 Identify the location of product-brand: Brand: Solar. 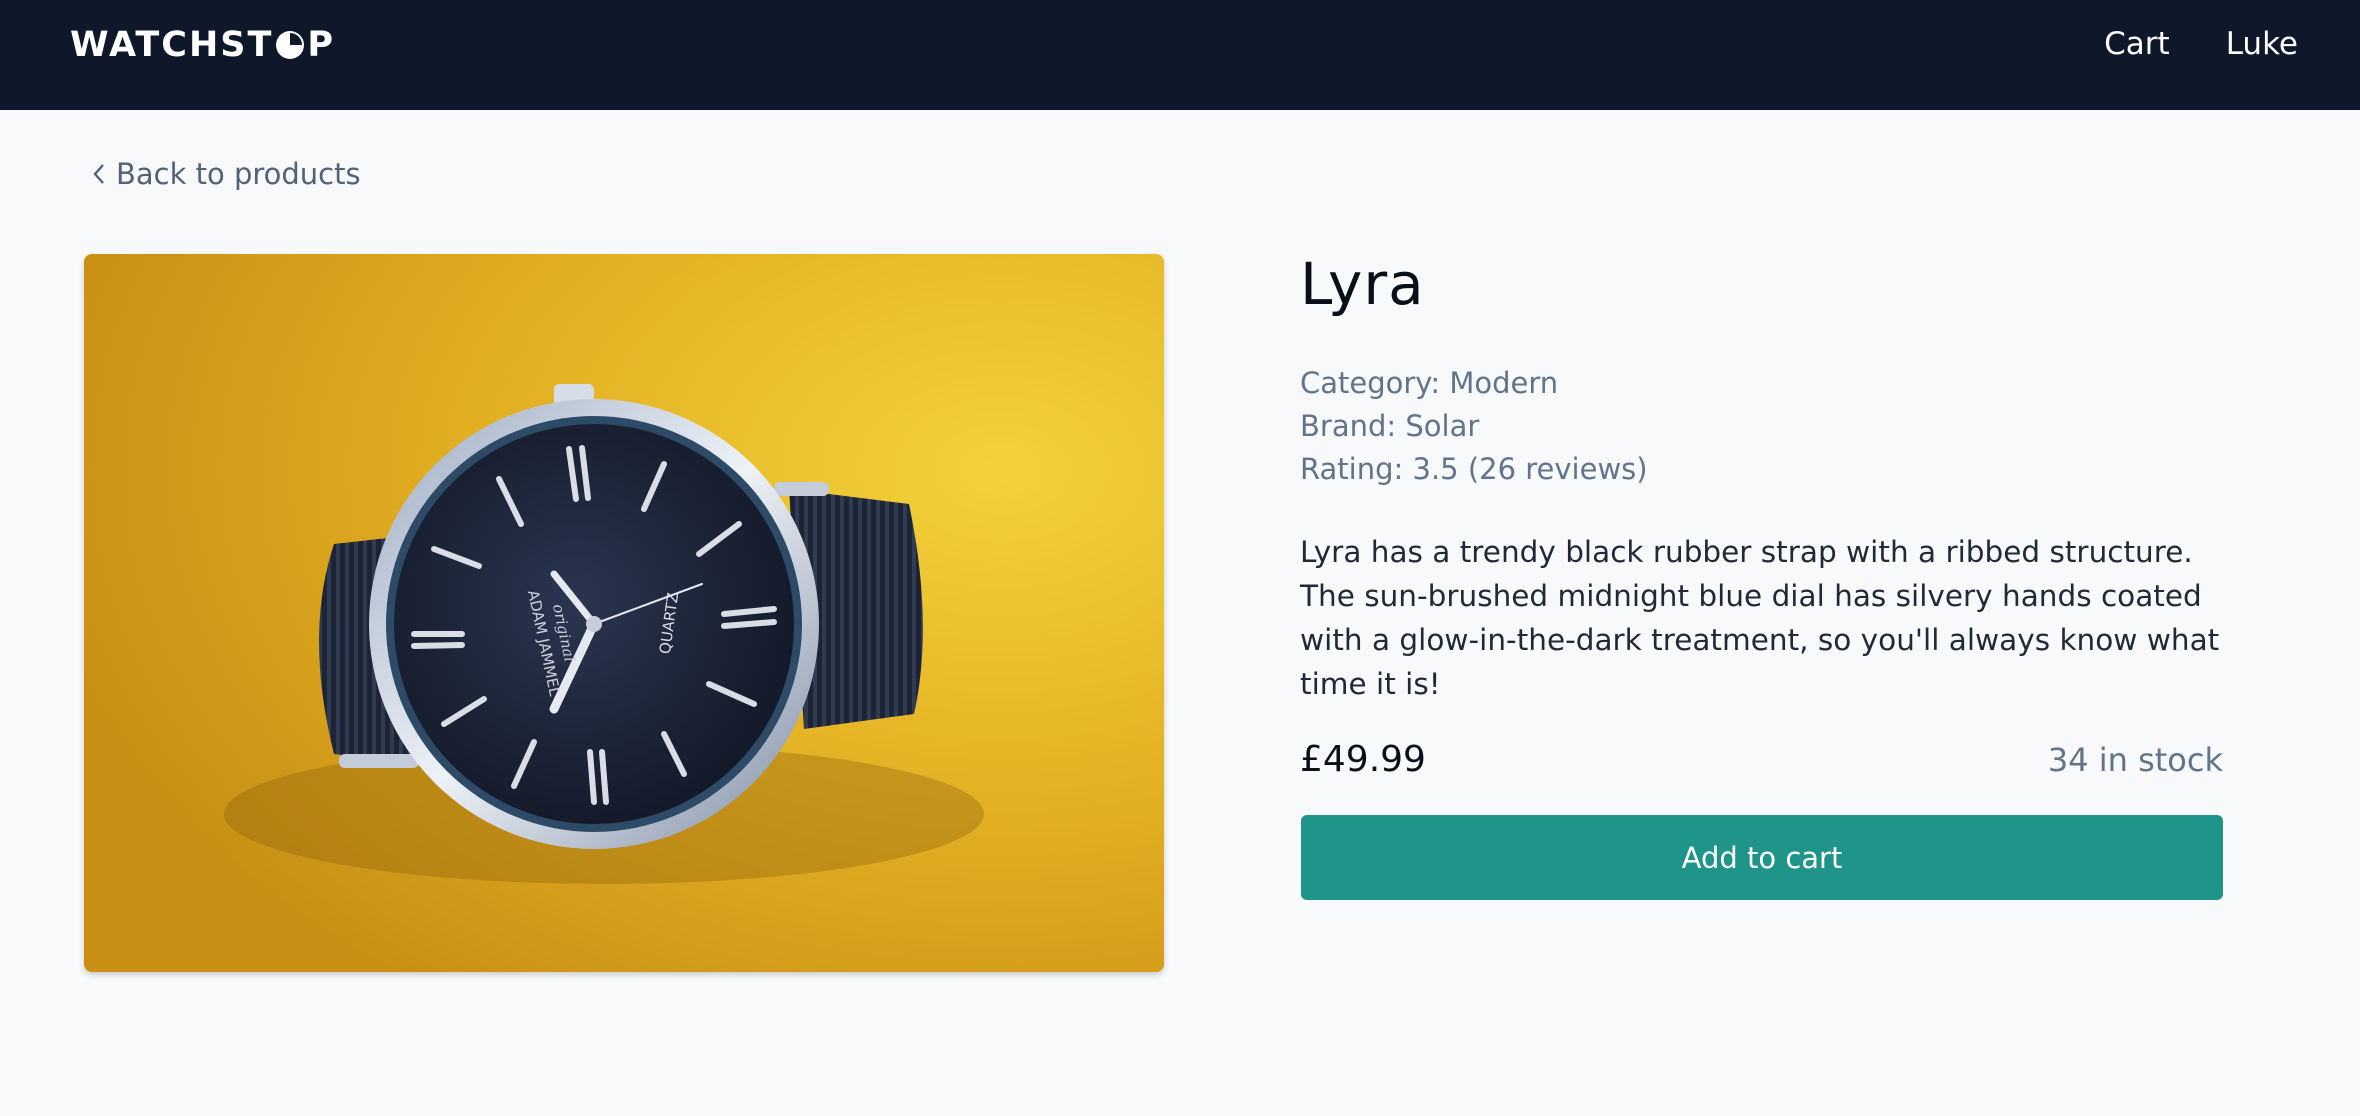
(1390, 426).